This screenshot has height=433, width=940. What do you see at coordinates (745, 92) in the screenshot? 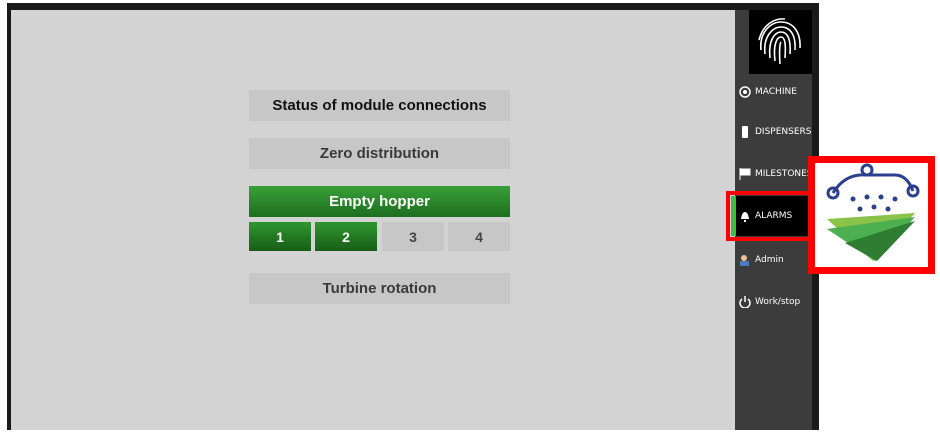
I see `gear-icon` at bounding box center [745, 92].